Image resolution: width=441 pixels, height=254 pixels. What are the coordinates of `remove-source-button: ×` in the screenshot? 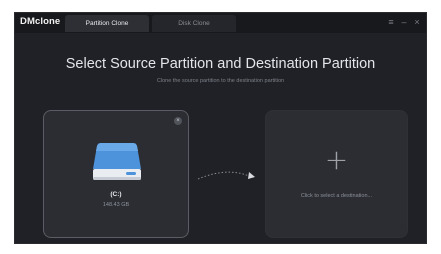 It's located at (178, 121).